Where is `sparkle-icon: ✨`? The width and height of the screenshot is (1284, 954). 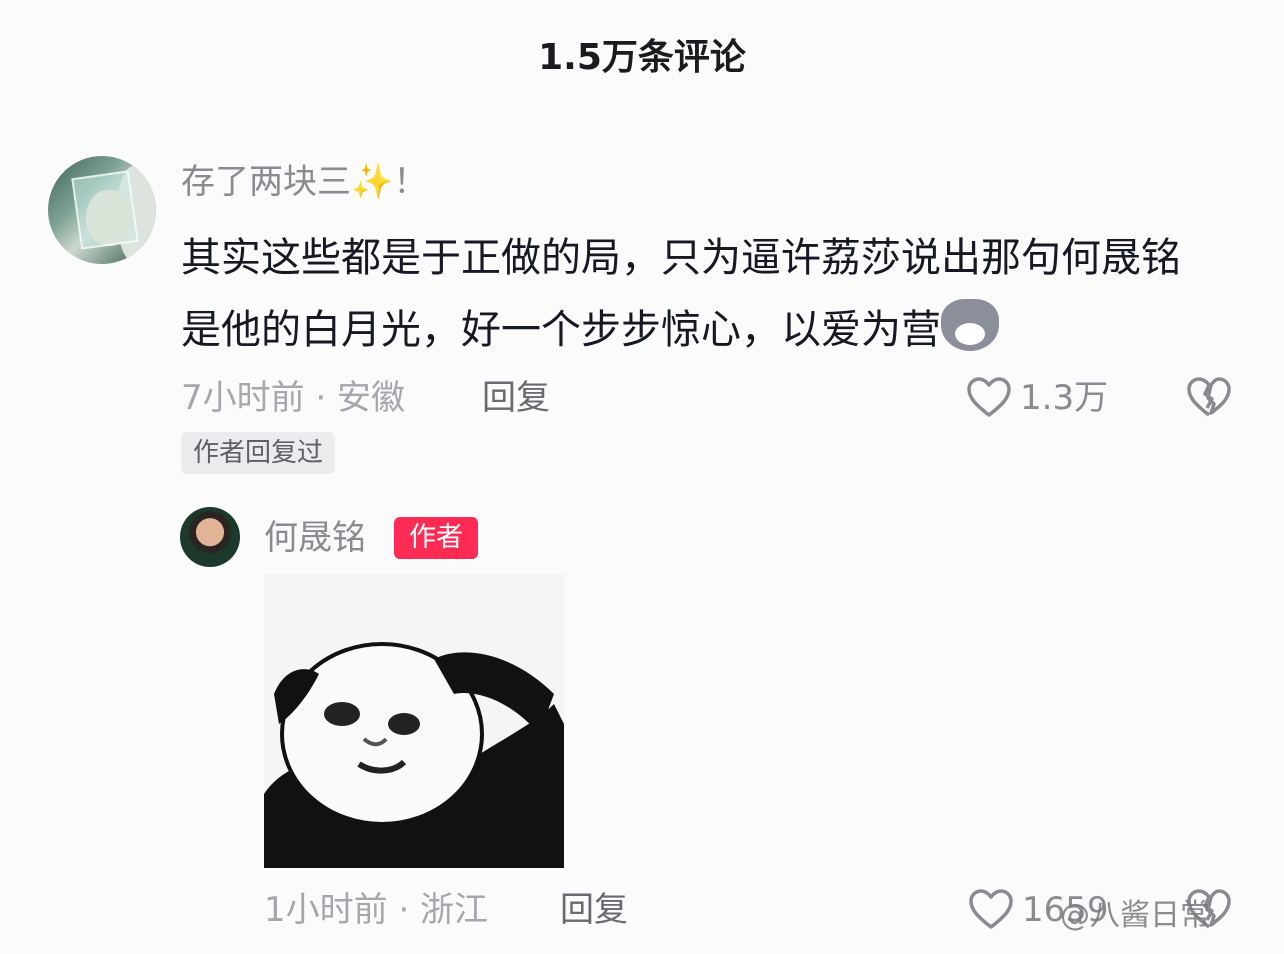
sparkle-icon: ✨ is located at coordinates (372, 182).